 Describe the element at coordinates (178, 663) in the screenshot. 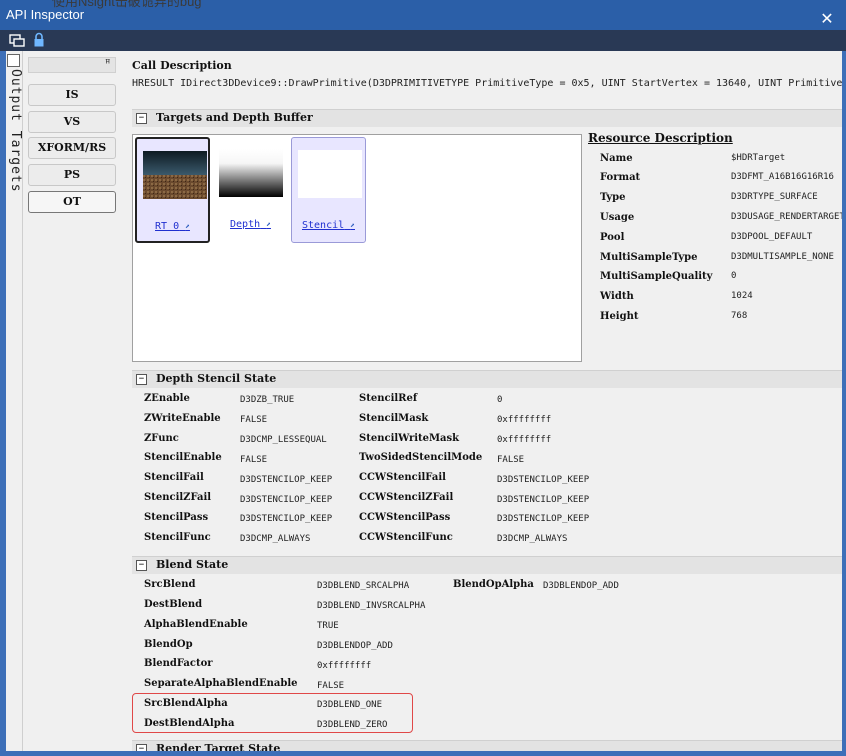

I see `blend-prop-name: BlendFactor` at that location.